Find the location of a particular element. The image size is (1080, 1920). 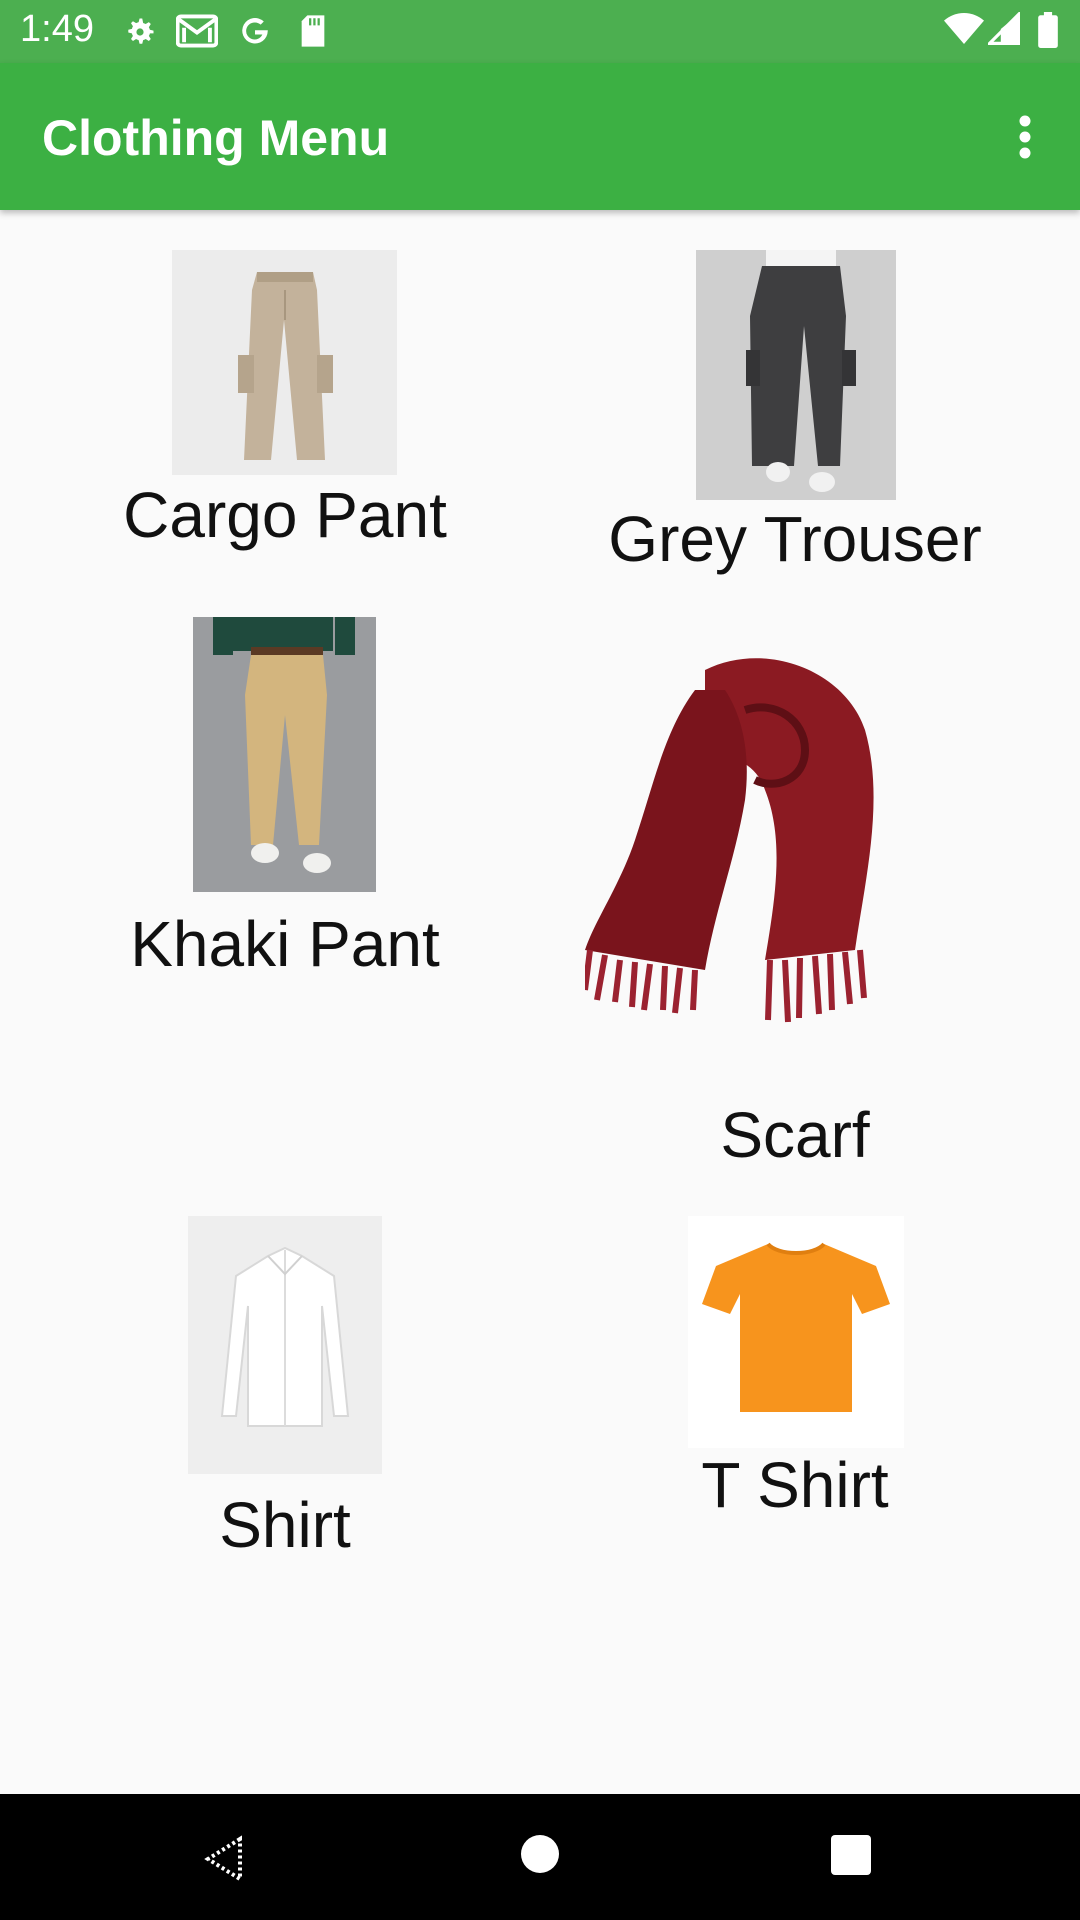

clothing-item-scarf: Scarf is located at coordinates (795, 925).